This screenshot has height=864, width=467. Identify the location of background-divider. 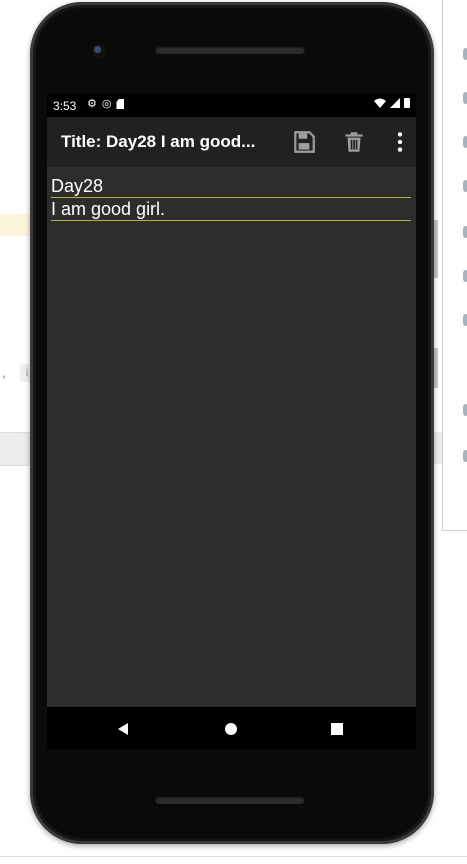
(233, 856).